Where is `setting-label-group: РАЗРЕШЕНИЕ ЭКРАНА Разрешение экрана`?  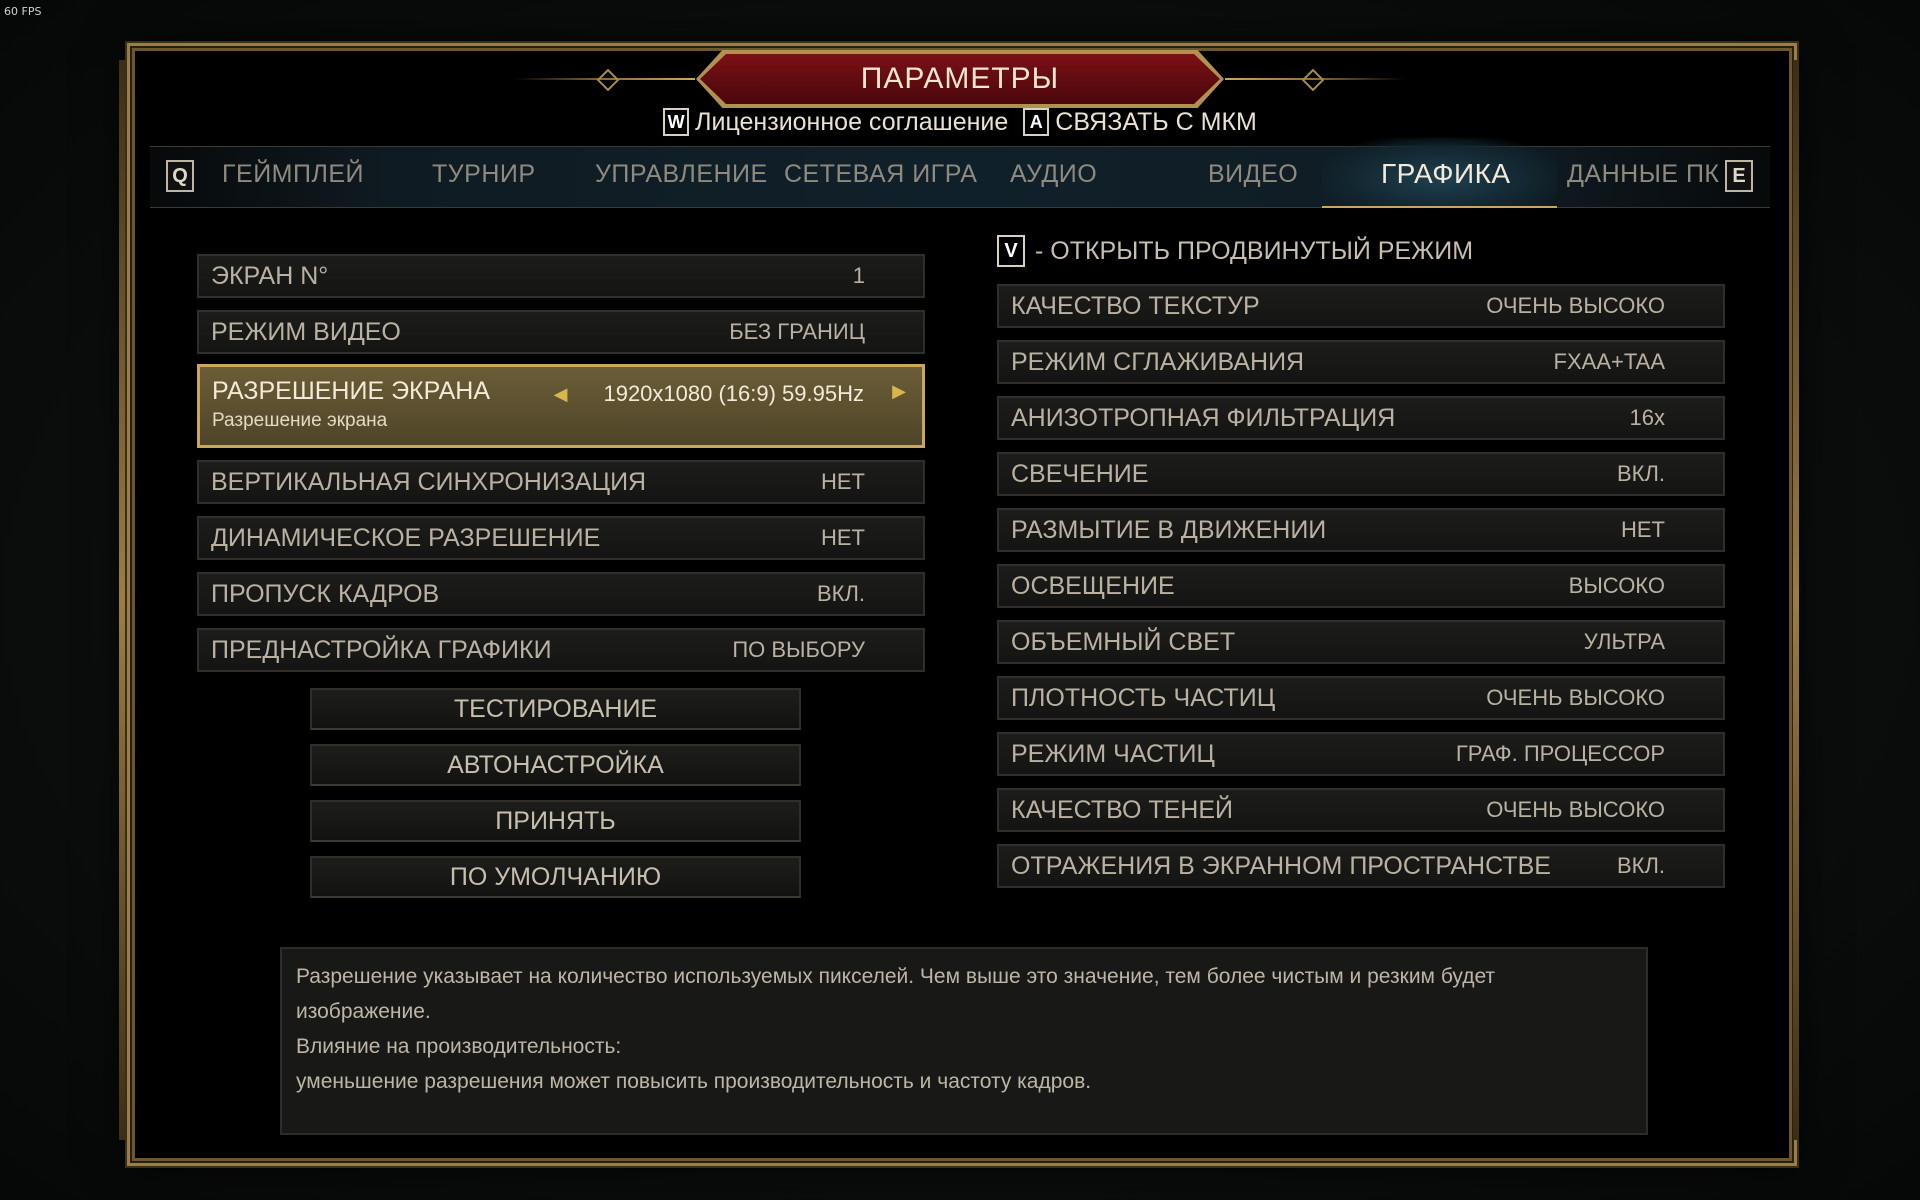
setting-label-group: РАЗРЕШЕНИЕ ЭКРАНА Разрешение экрана is located at coordinates (351, 404).